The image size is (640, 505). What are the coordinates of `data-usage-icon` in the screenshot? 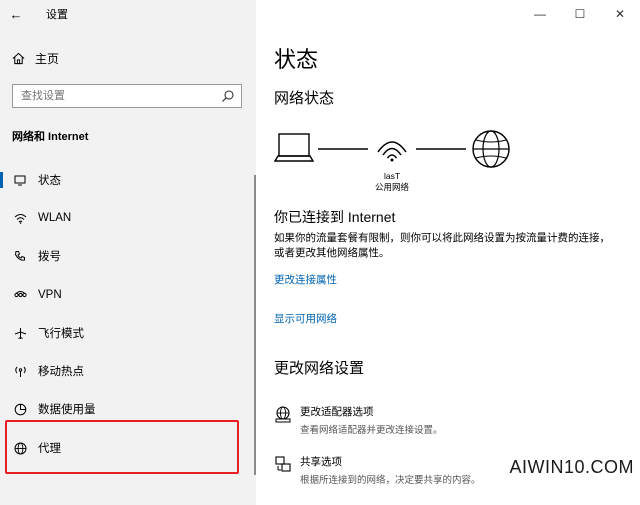 It's located at (20, 409).